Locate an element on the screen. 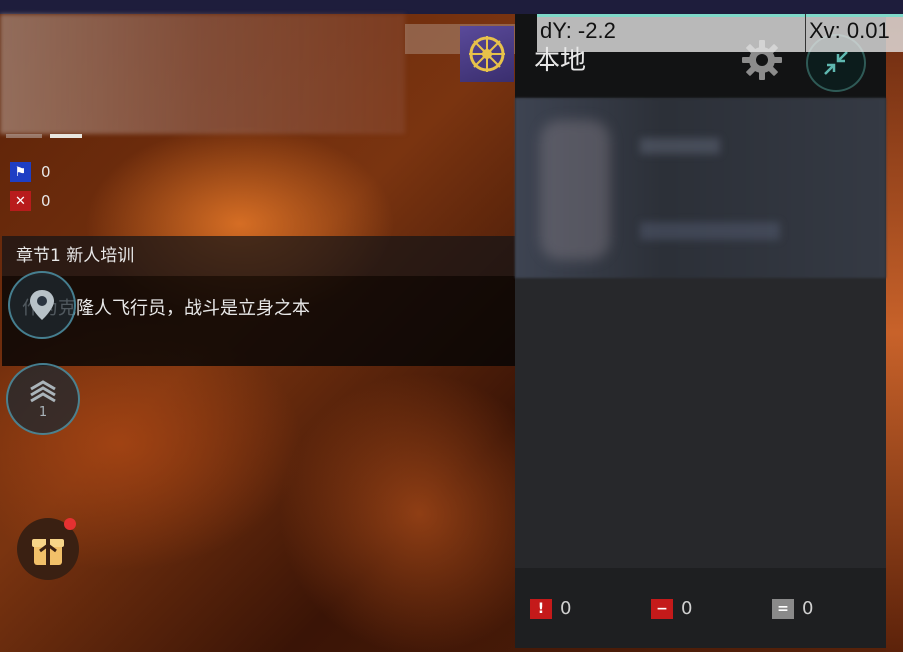 The width and height of the screenshot is (903, 652). stack-level: 1 is located at coordinates (43, 412).